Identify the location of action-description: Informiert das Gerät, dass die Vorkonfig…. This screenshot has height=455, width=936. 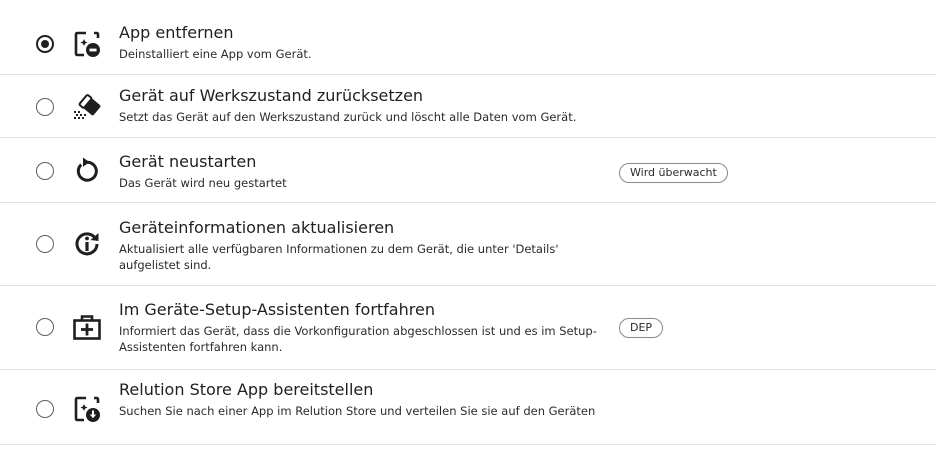
(358, 339).